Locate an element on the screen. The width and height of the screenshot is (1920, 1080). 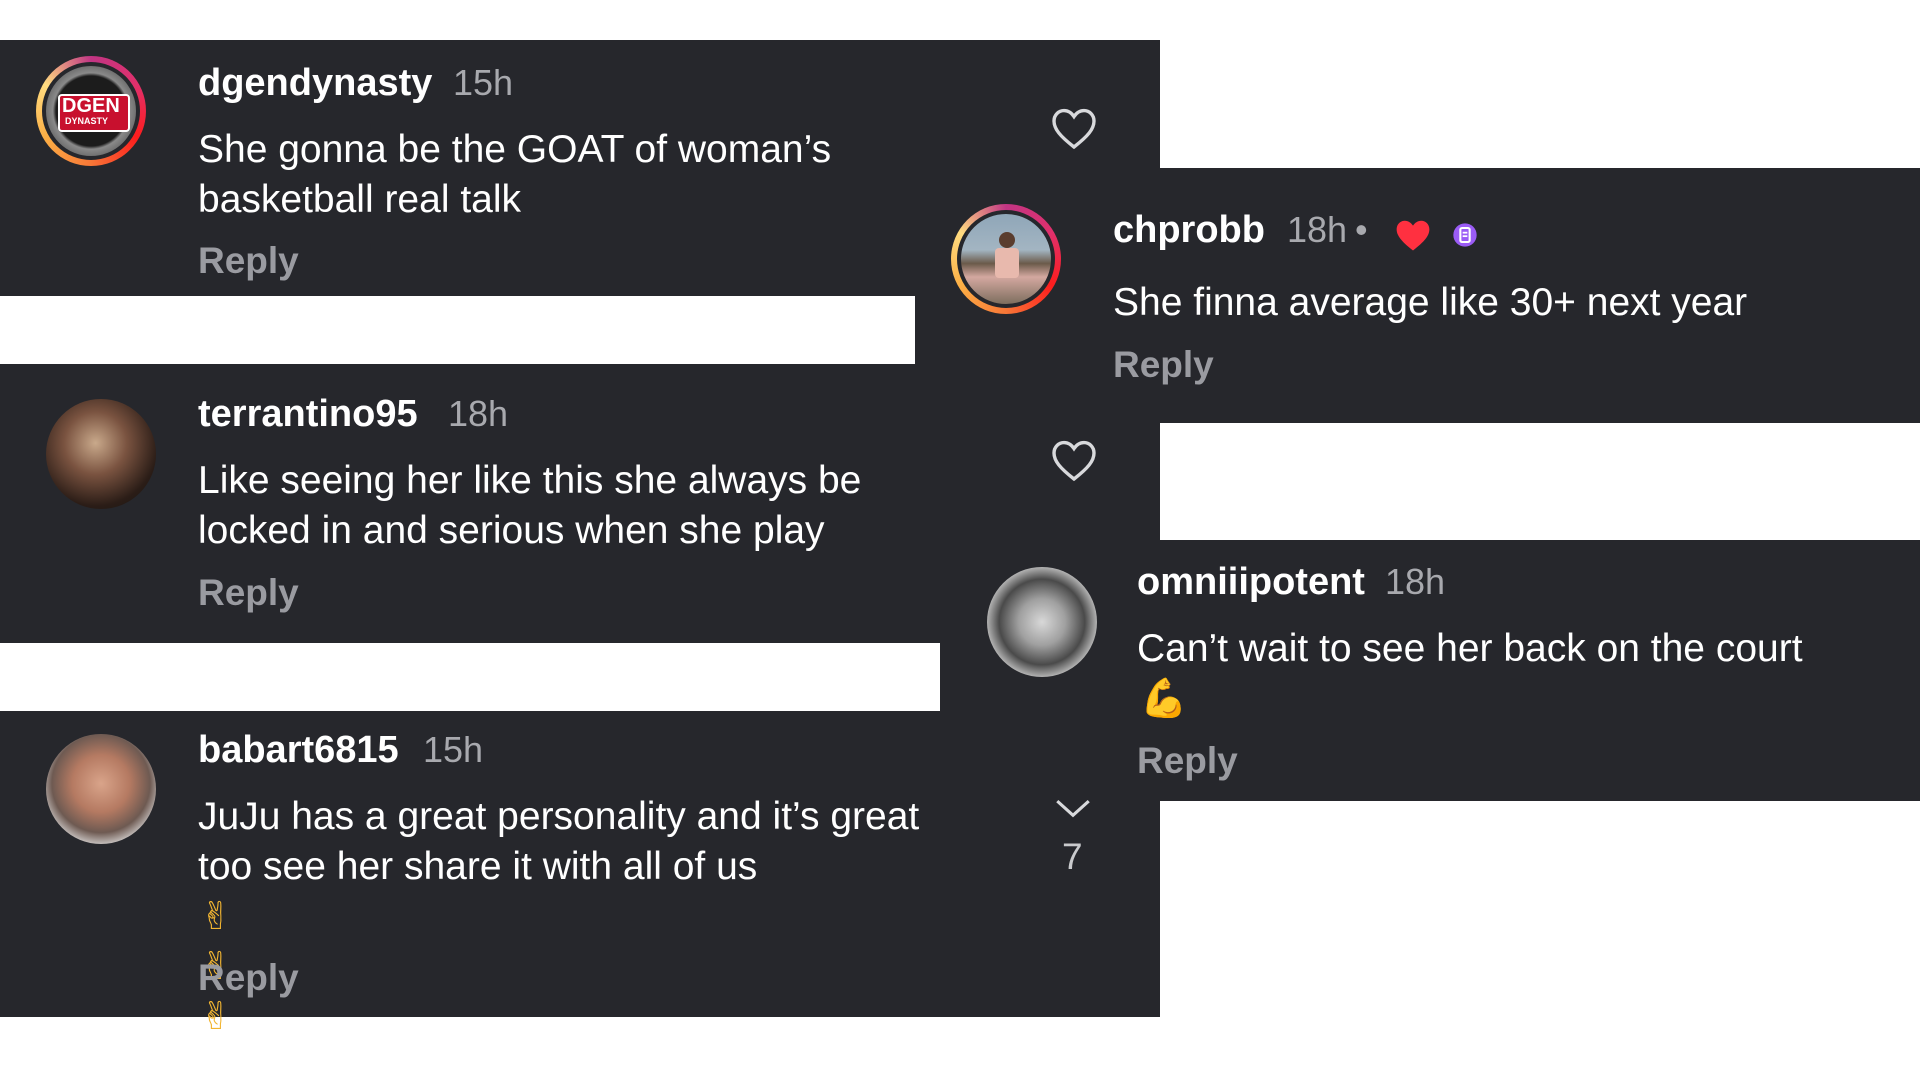
username: terrantino95 is located at coordinates (308, 414).